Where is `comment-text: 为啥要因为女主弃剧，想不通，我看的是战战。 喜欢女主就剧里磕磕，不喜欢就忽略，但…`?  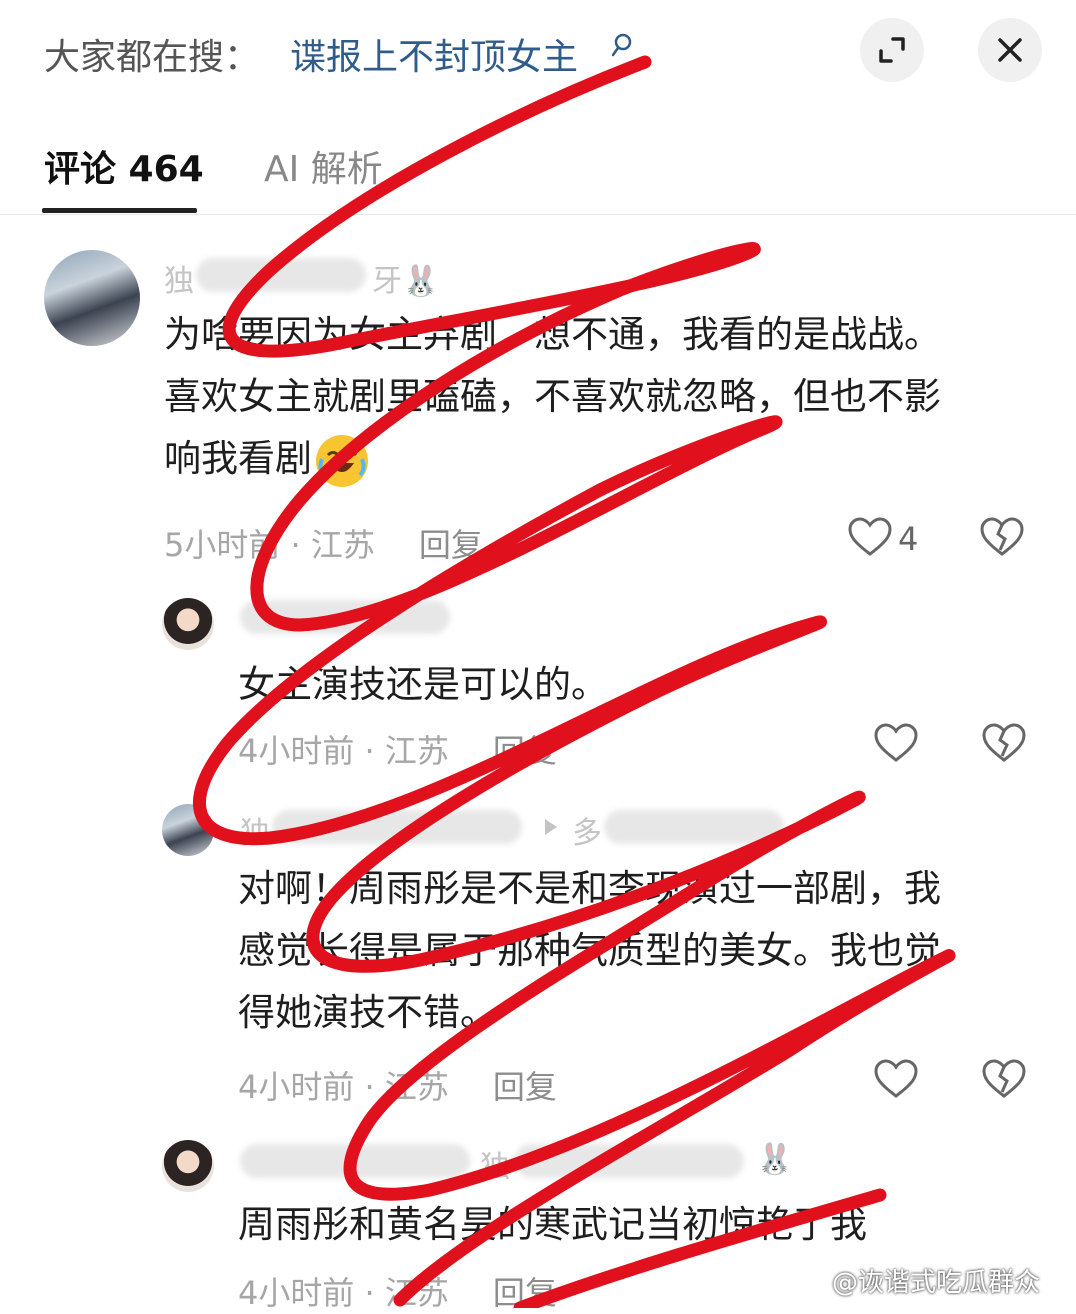
comment-text: 为啥要因为女主弃剧，想不通，我看的是战战。 喜欢女主就剧里磕磕，不喜欢就忽略，但… is located at coordinates (552, 397).